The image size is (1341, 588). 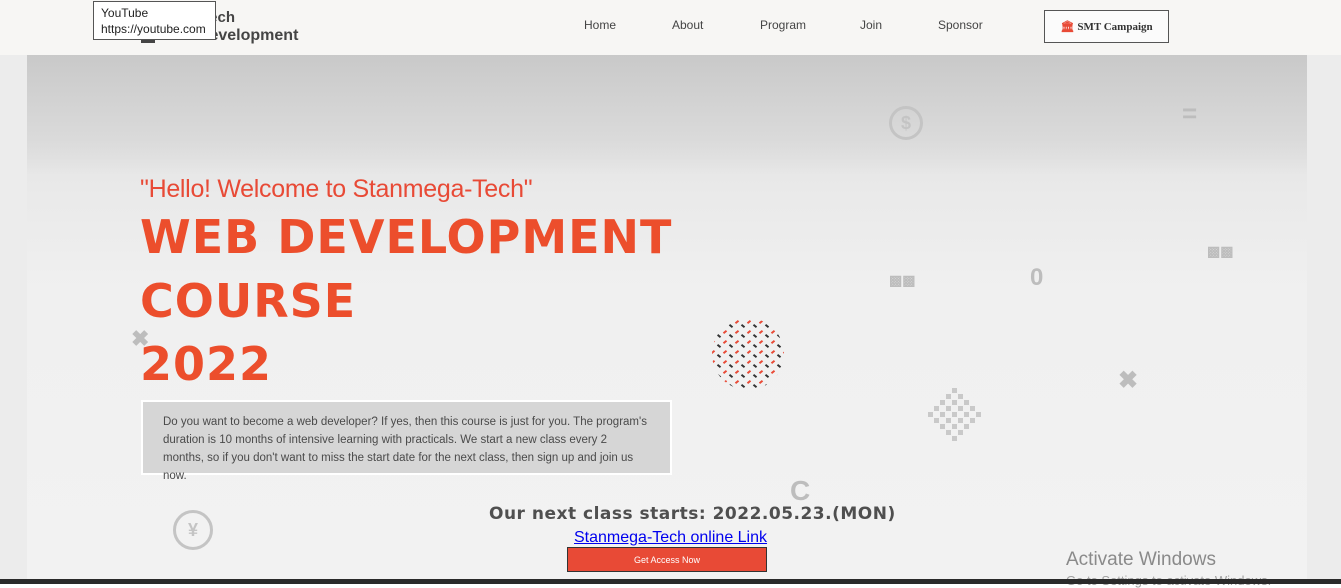 What do you see at coordinates (906, 123) in the screenshot?
I see `dollar-coin-icon: $` at bounding box center [906, 123].